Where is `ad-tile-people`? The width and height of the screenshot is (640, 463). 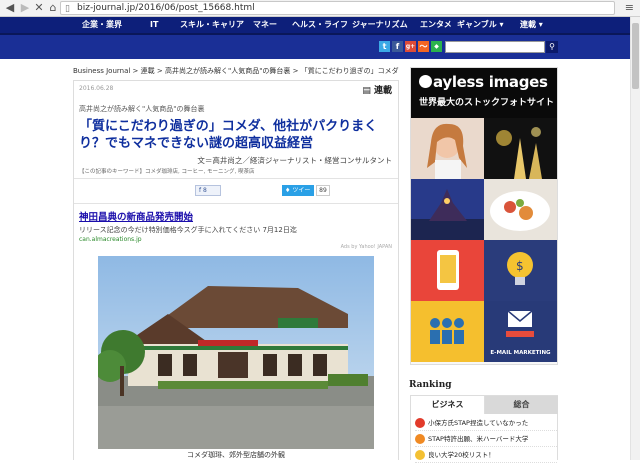
ad-tile-people is located at coordinates (447, 331).